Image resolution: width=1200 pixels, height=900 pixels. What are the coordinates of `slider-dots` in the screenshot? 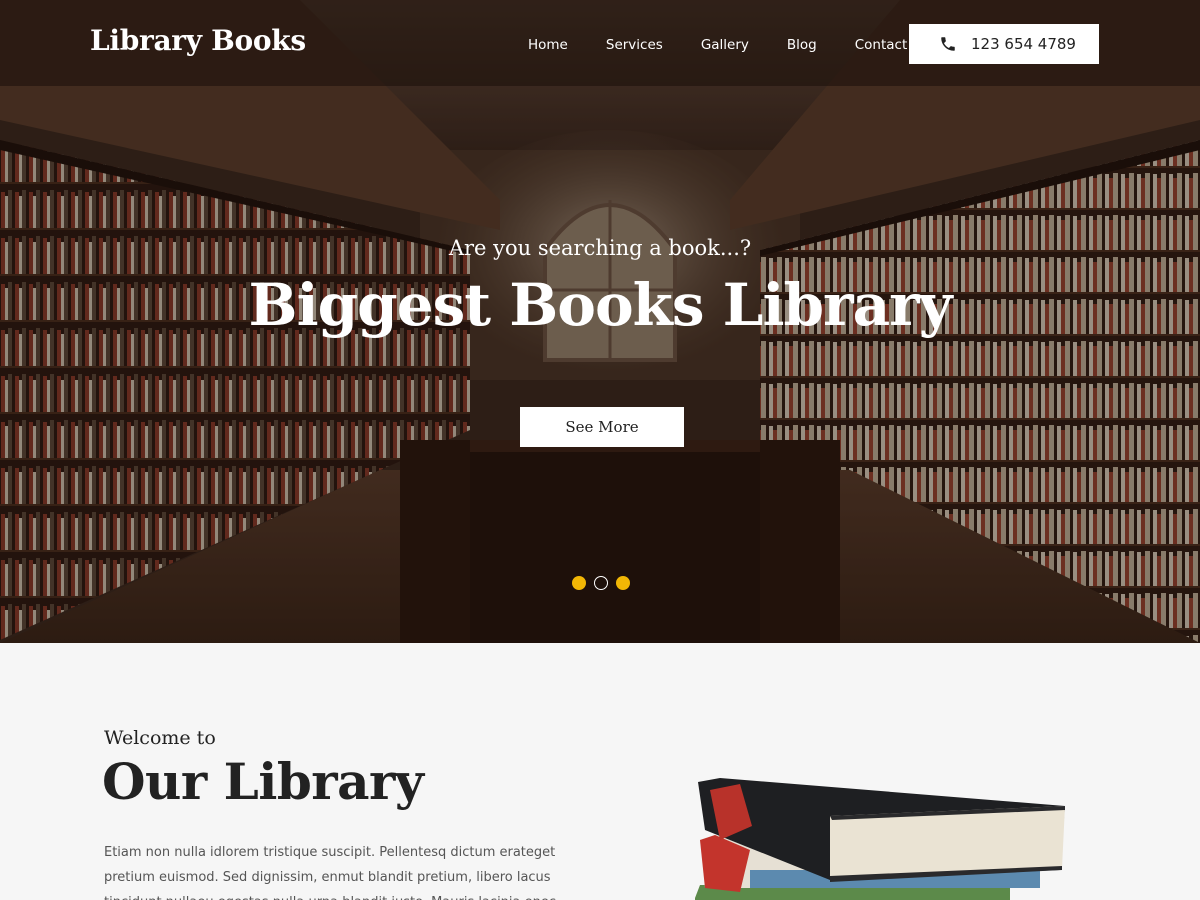 It's located at (605, 583).